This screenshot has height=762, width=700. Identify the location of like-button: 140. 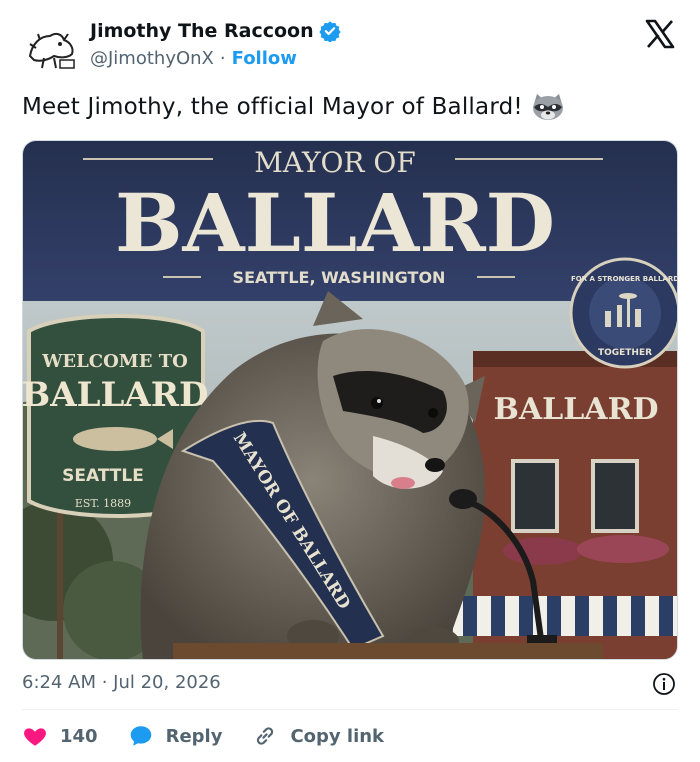
(60, 736).